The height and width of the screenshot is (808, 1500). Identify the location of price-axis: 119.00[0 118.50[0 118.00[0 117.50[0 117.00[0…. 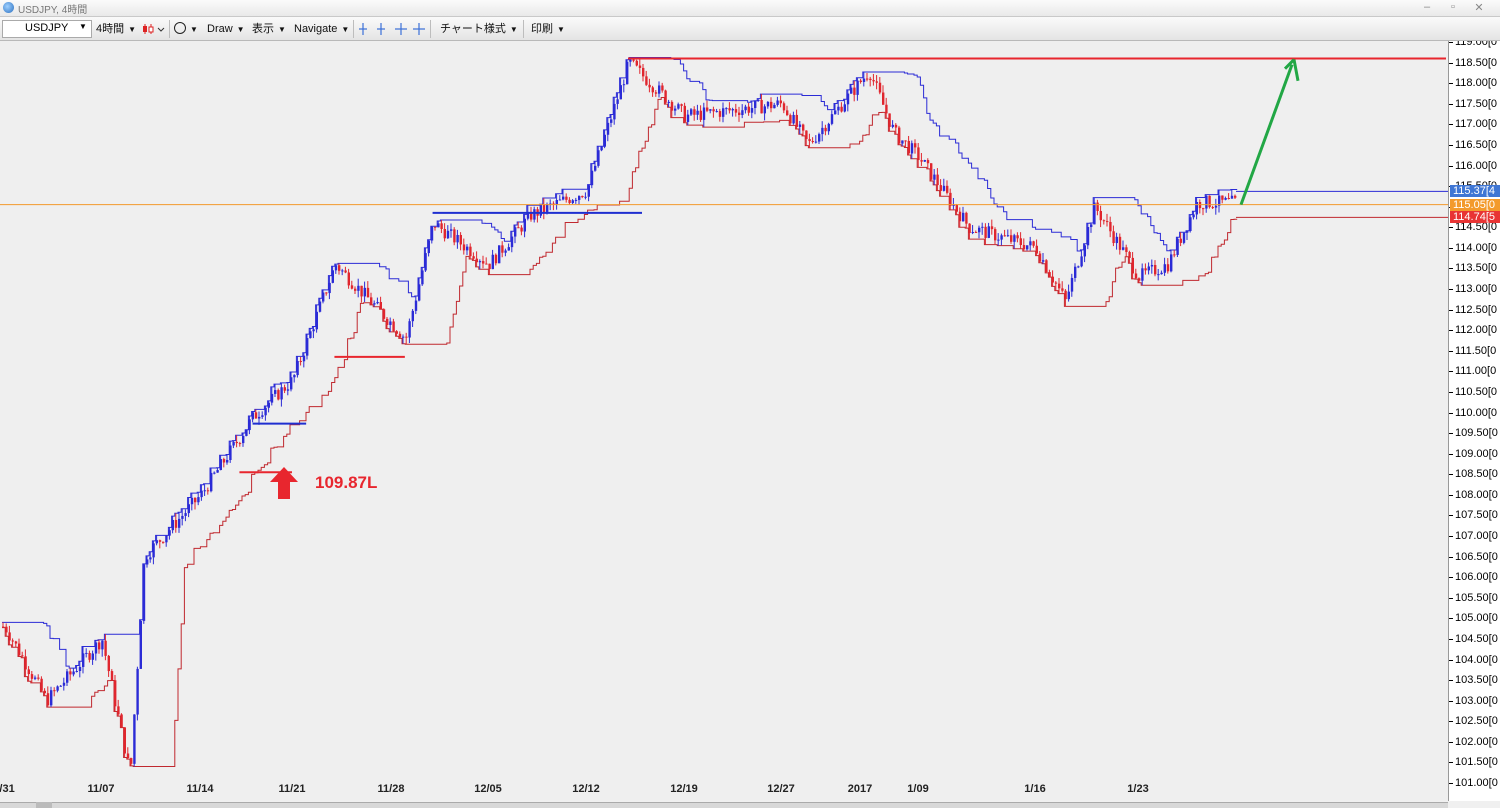
(1474, 421).